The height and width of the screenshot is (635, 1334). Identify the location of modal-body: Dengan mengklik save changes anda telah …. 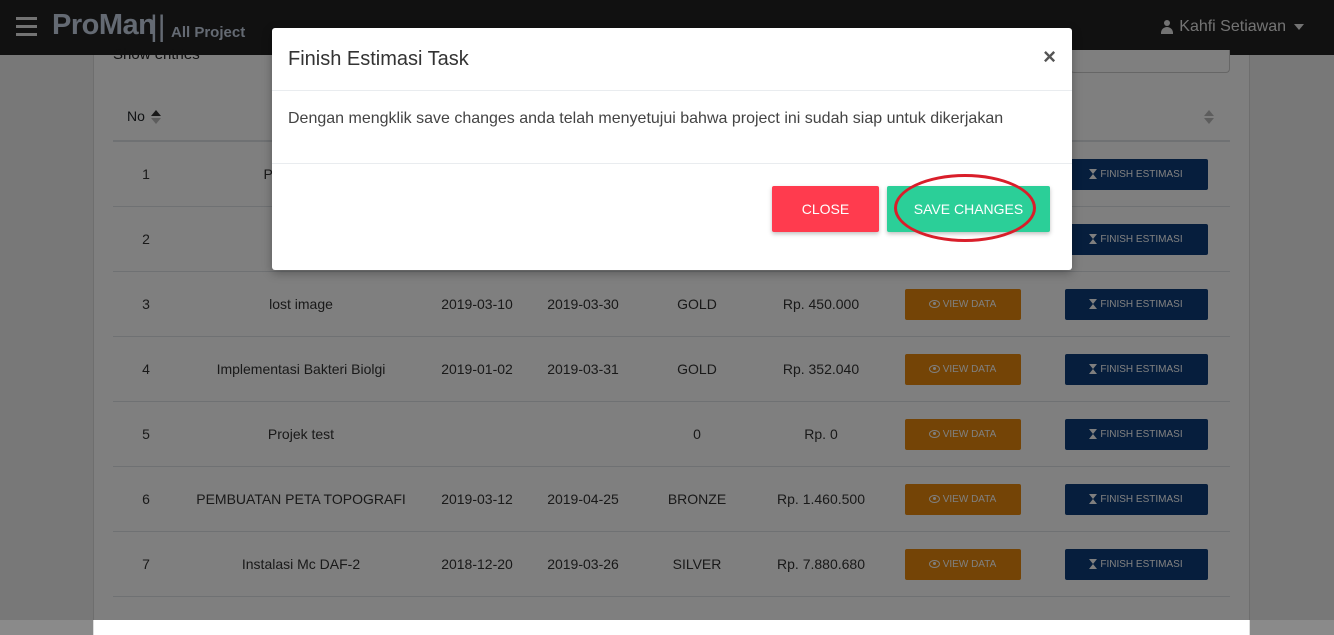
(672, 127).